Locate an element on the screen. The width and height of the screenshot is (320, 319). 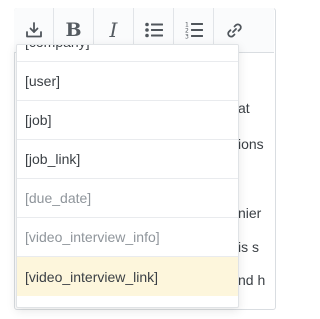
placeholder-option-job-link: [job_link] is located at coordinates (127, 159).